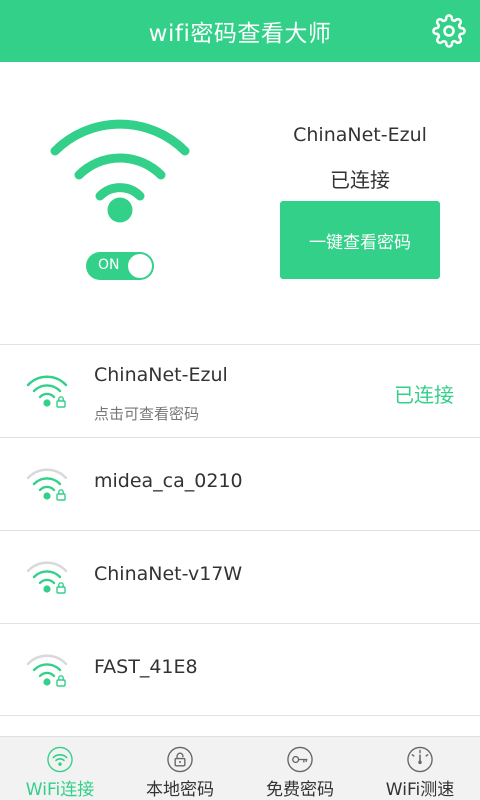 The width and height of the screenshot is (480, 800). Describe the element at coordinates (360, 240) in the screenshot. I see `view-password-button: 一键查看密码` at that location.